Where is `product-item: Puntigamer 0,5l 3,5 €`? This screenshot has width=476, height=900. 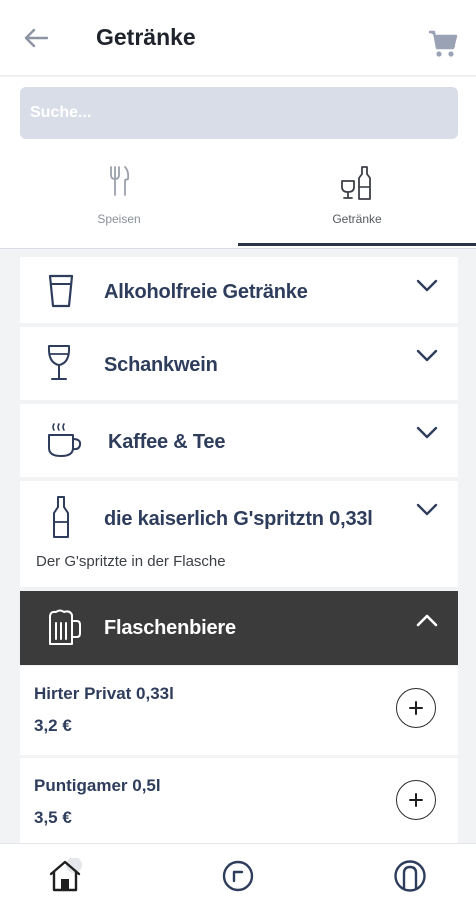
product-item: Puntigamer 0,5l 3,5 € is located at coordinates (239, 800).